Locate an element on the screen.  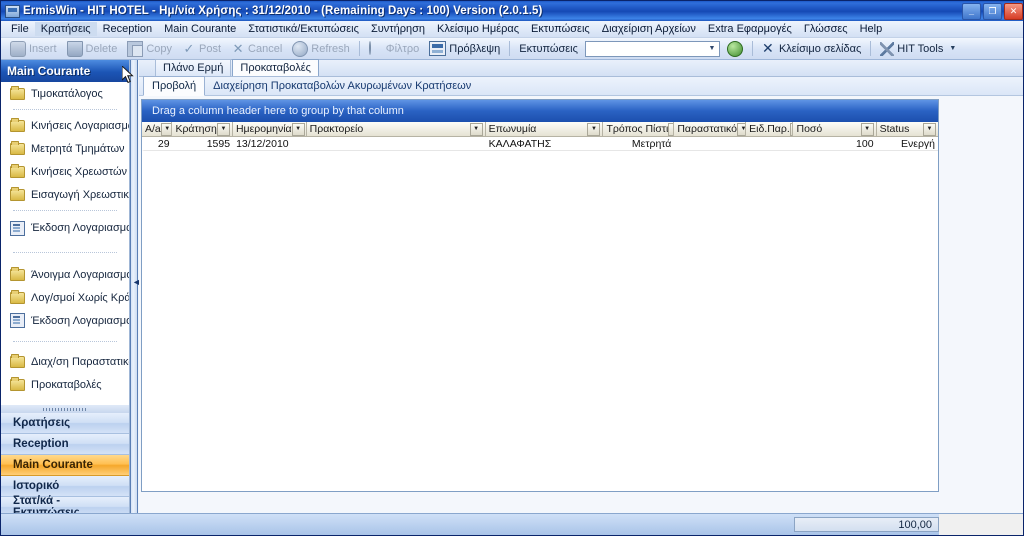
menu-item-day-close: Κλείσιμο Ημέρας is located at coordinates (478, 29).